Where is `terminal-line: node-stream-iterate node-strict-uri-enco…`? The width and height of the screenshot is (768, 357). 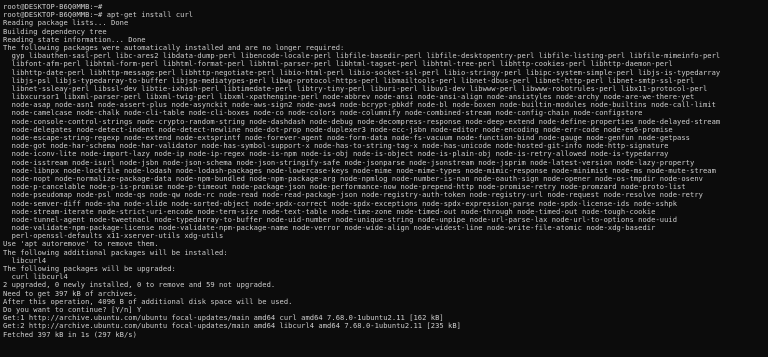
terminal-line: node-stream-iterate node-strict-uri-enco… is located at coordinates (329, 211).